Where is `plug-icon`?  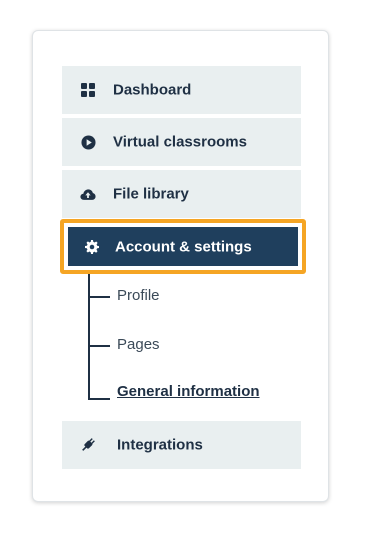 plug-icon is located at coordinates (88, 445).